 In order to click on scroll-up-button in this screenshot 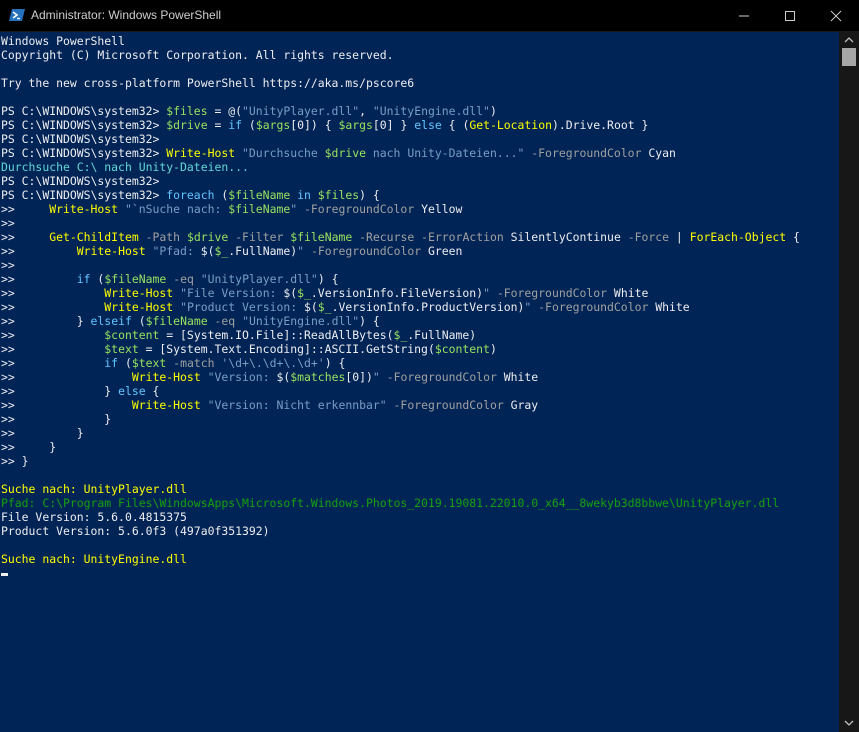, I will do `click(849, 39)`.